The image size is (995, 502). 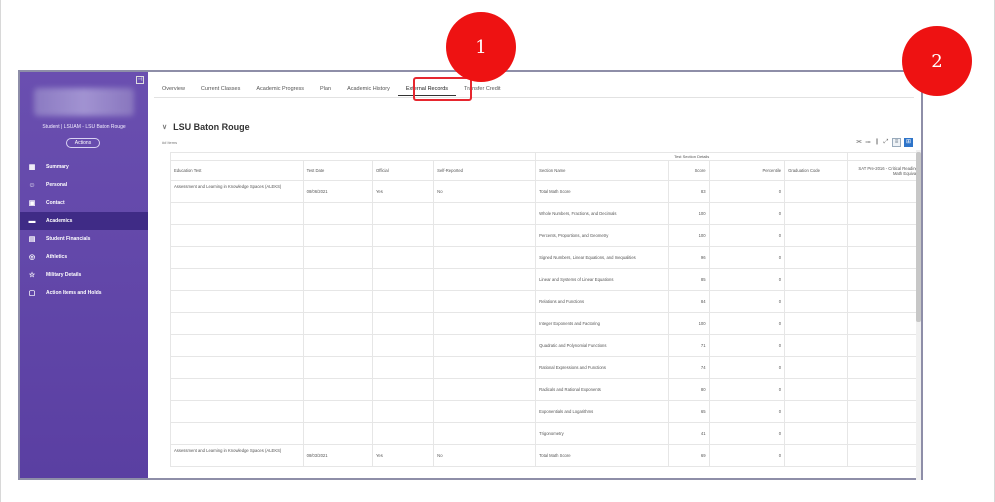 I want to click on sidebar-item-academics: ▬ Academics, so click(x=84, y=221).